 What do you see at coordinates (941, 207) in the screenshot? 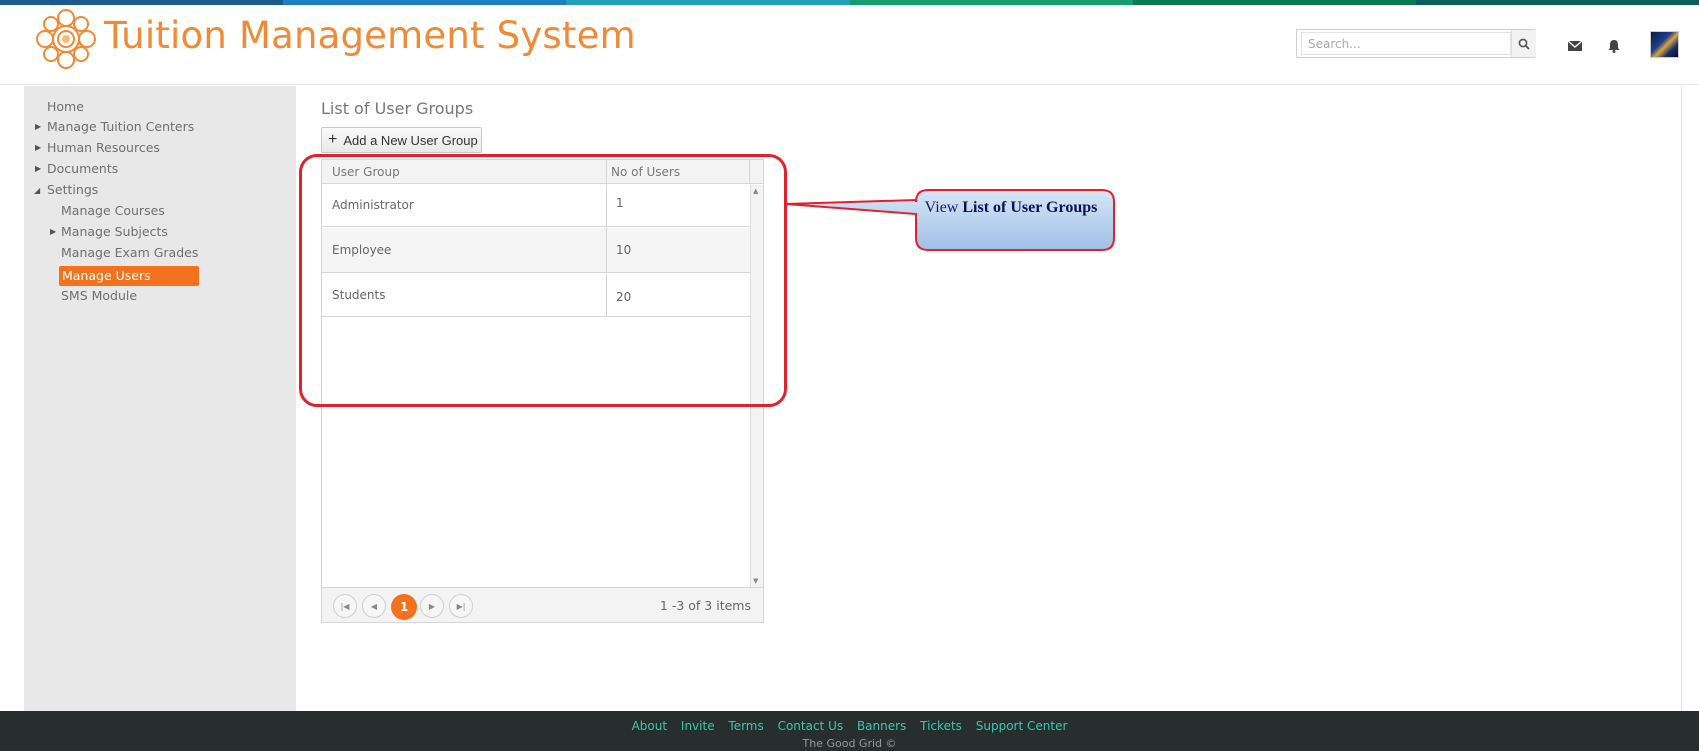
I see `callout-prefix: View` at bounding box center [941, 207].